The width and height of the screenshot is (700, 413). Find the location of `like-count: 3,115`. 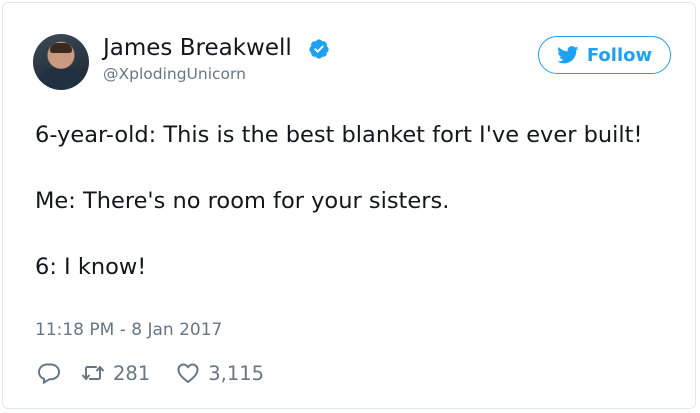

like-count: 3,115 is located at coordinates (236, 373).